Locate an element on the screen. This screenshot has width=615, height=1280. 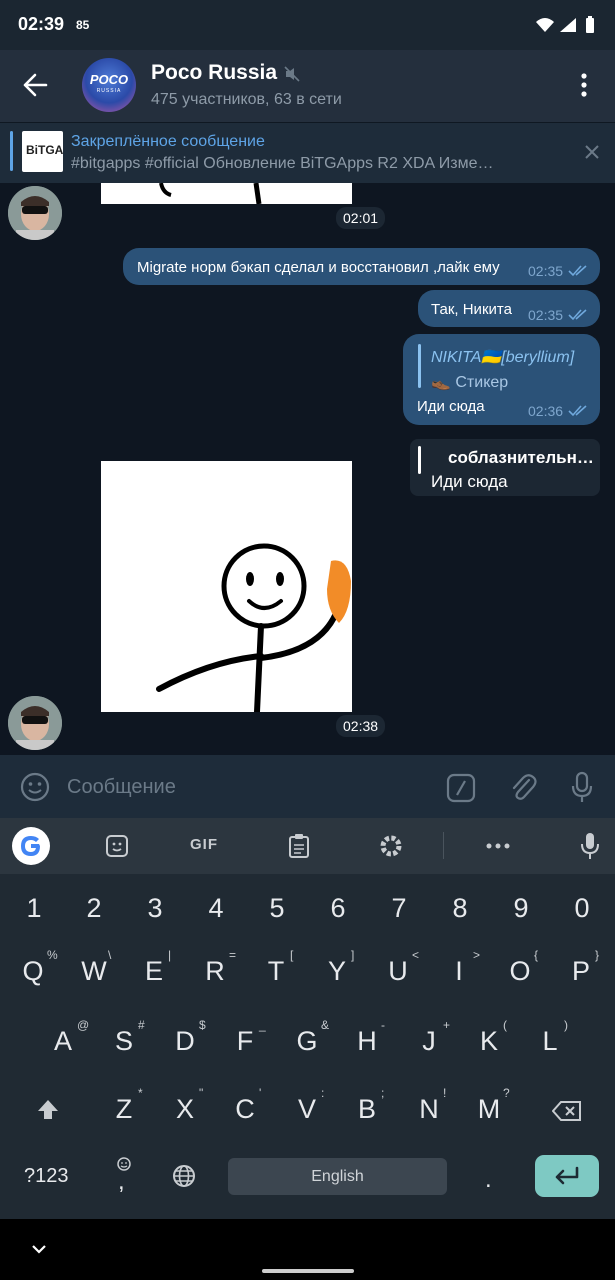
key-hint: ) is located at coordinates (566, 1025).